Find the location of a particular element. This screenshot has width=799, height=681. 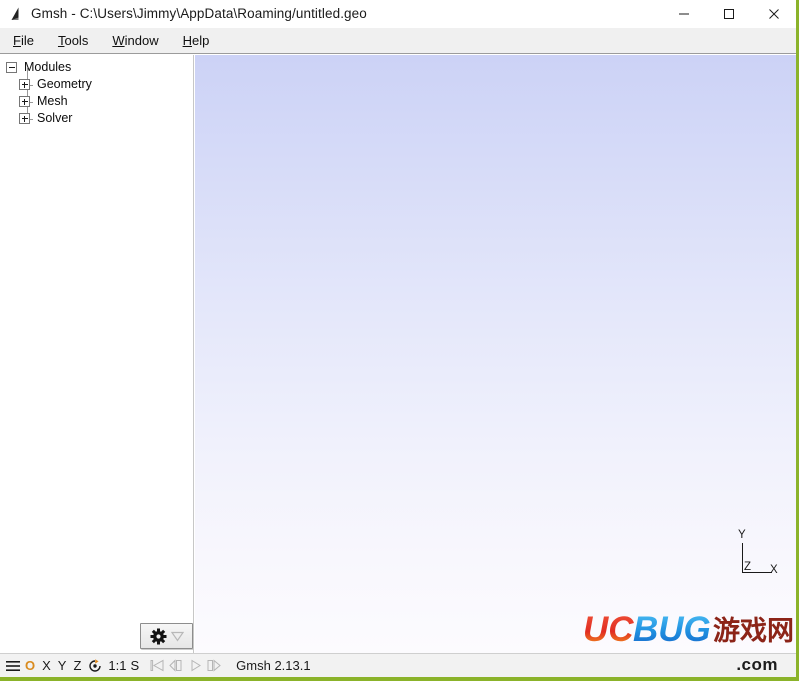

hamburger-menu-icon is located at coordinates (13, 666).